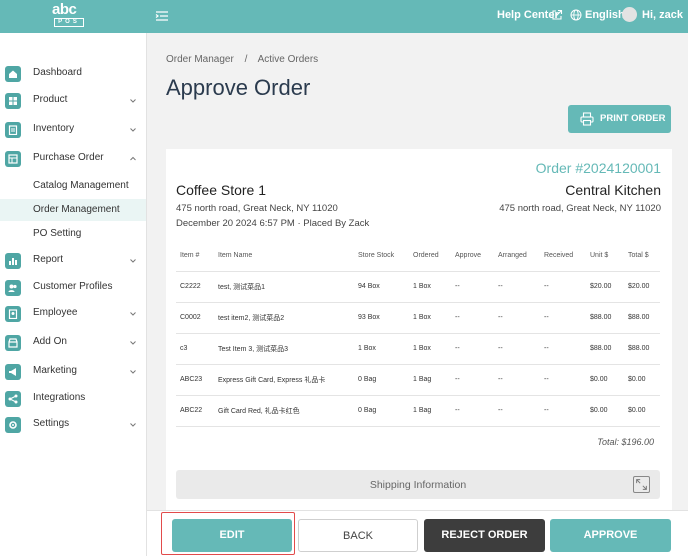 The width and height of the screenshot is (688, 556). What do you see at coordinates (430, 380) in the screenshot?
I see `table-cell: 1 Bag` at bounding box center [430, 380].